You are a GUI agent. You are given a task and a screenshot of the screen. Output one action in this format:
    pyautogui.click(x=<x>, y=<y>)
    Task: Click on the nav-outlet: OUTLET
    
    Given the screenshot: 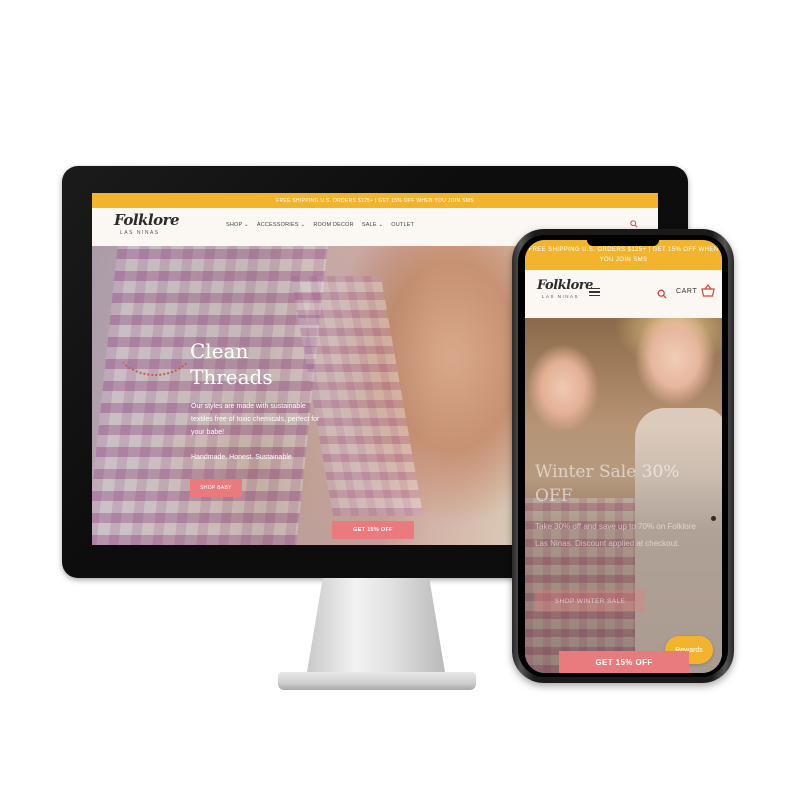 What is the action you would take?
    pyautogui.click(x=402, y=225)
    